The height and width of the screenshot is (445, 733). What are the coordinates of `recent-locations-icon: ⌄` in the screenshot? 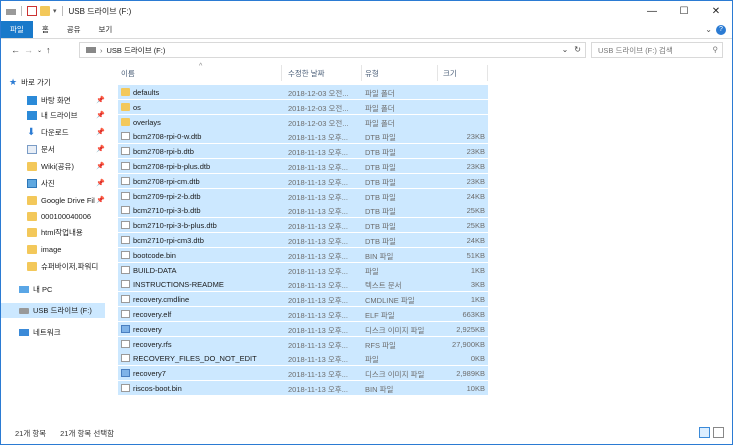 It's located at (39, 50).